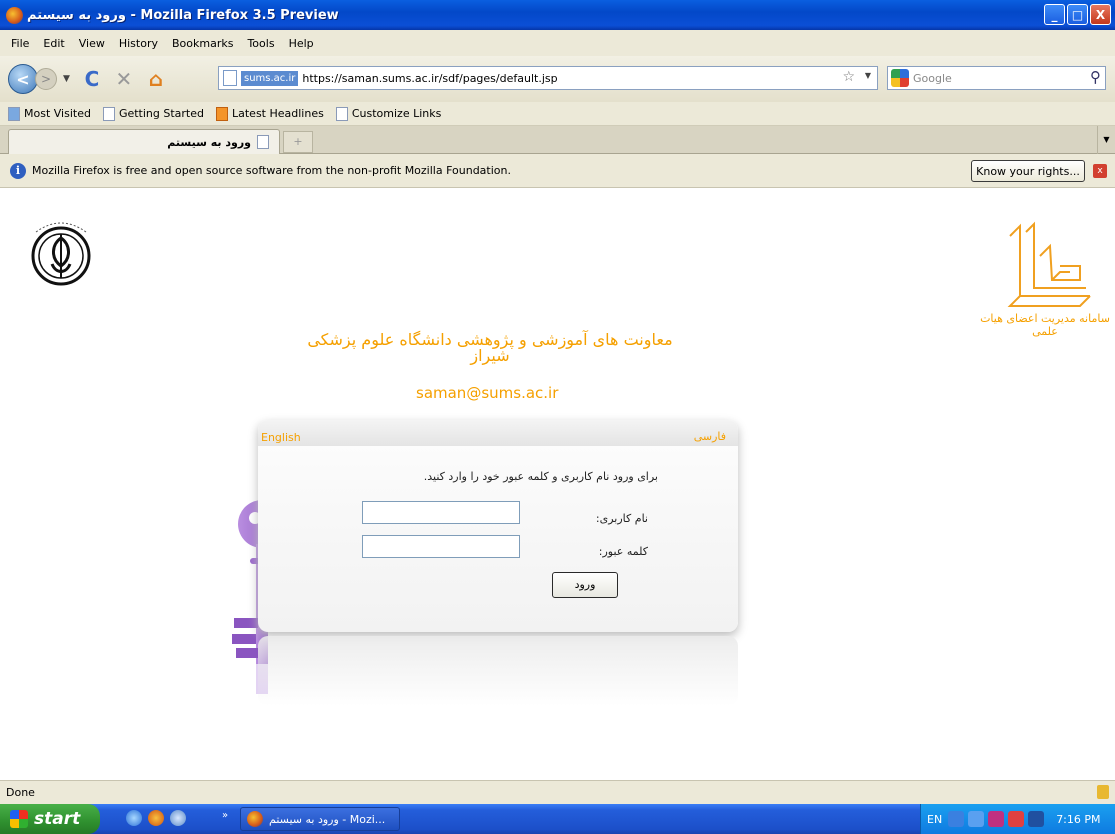 Image resolution: width=1115 pixels, height=834 pixels. Describe the element at coordinates (557, 140) in the screenshot. I see `tab-bar: ورود به سیستم + ▼` at that location.